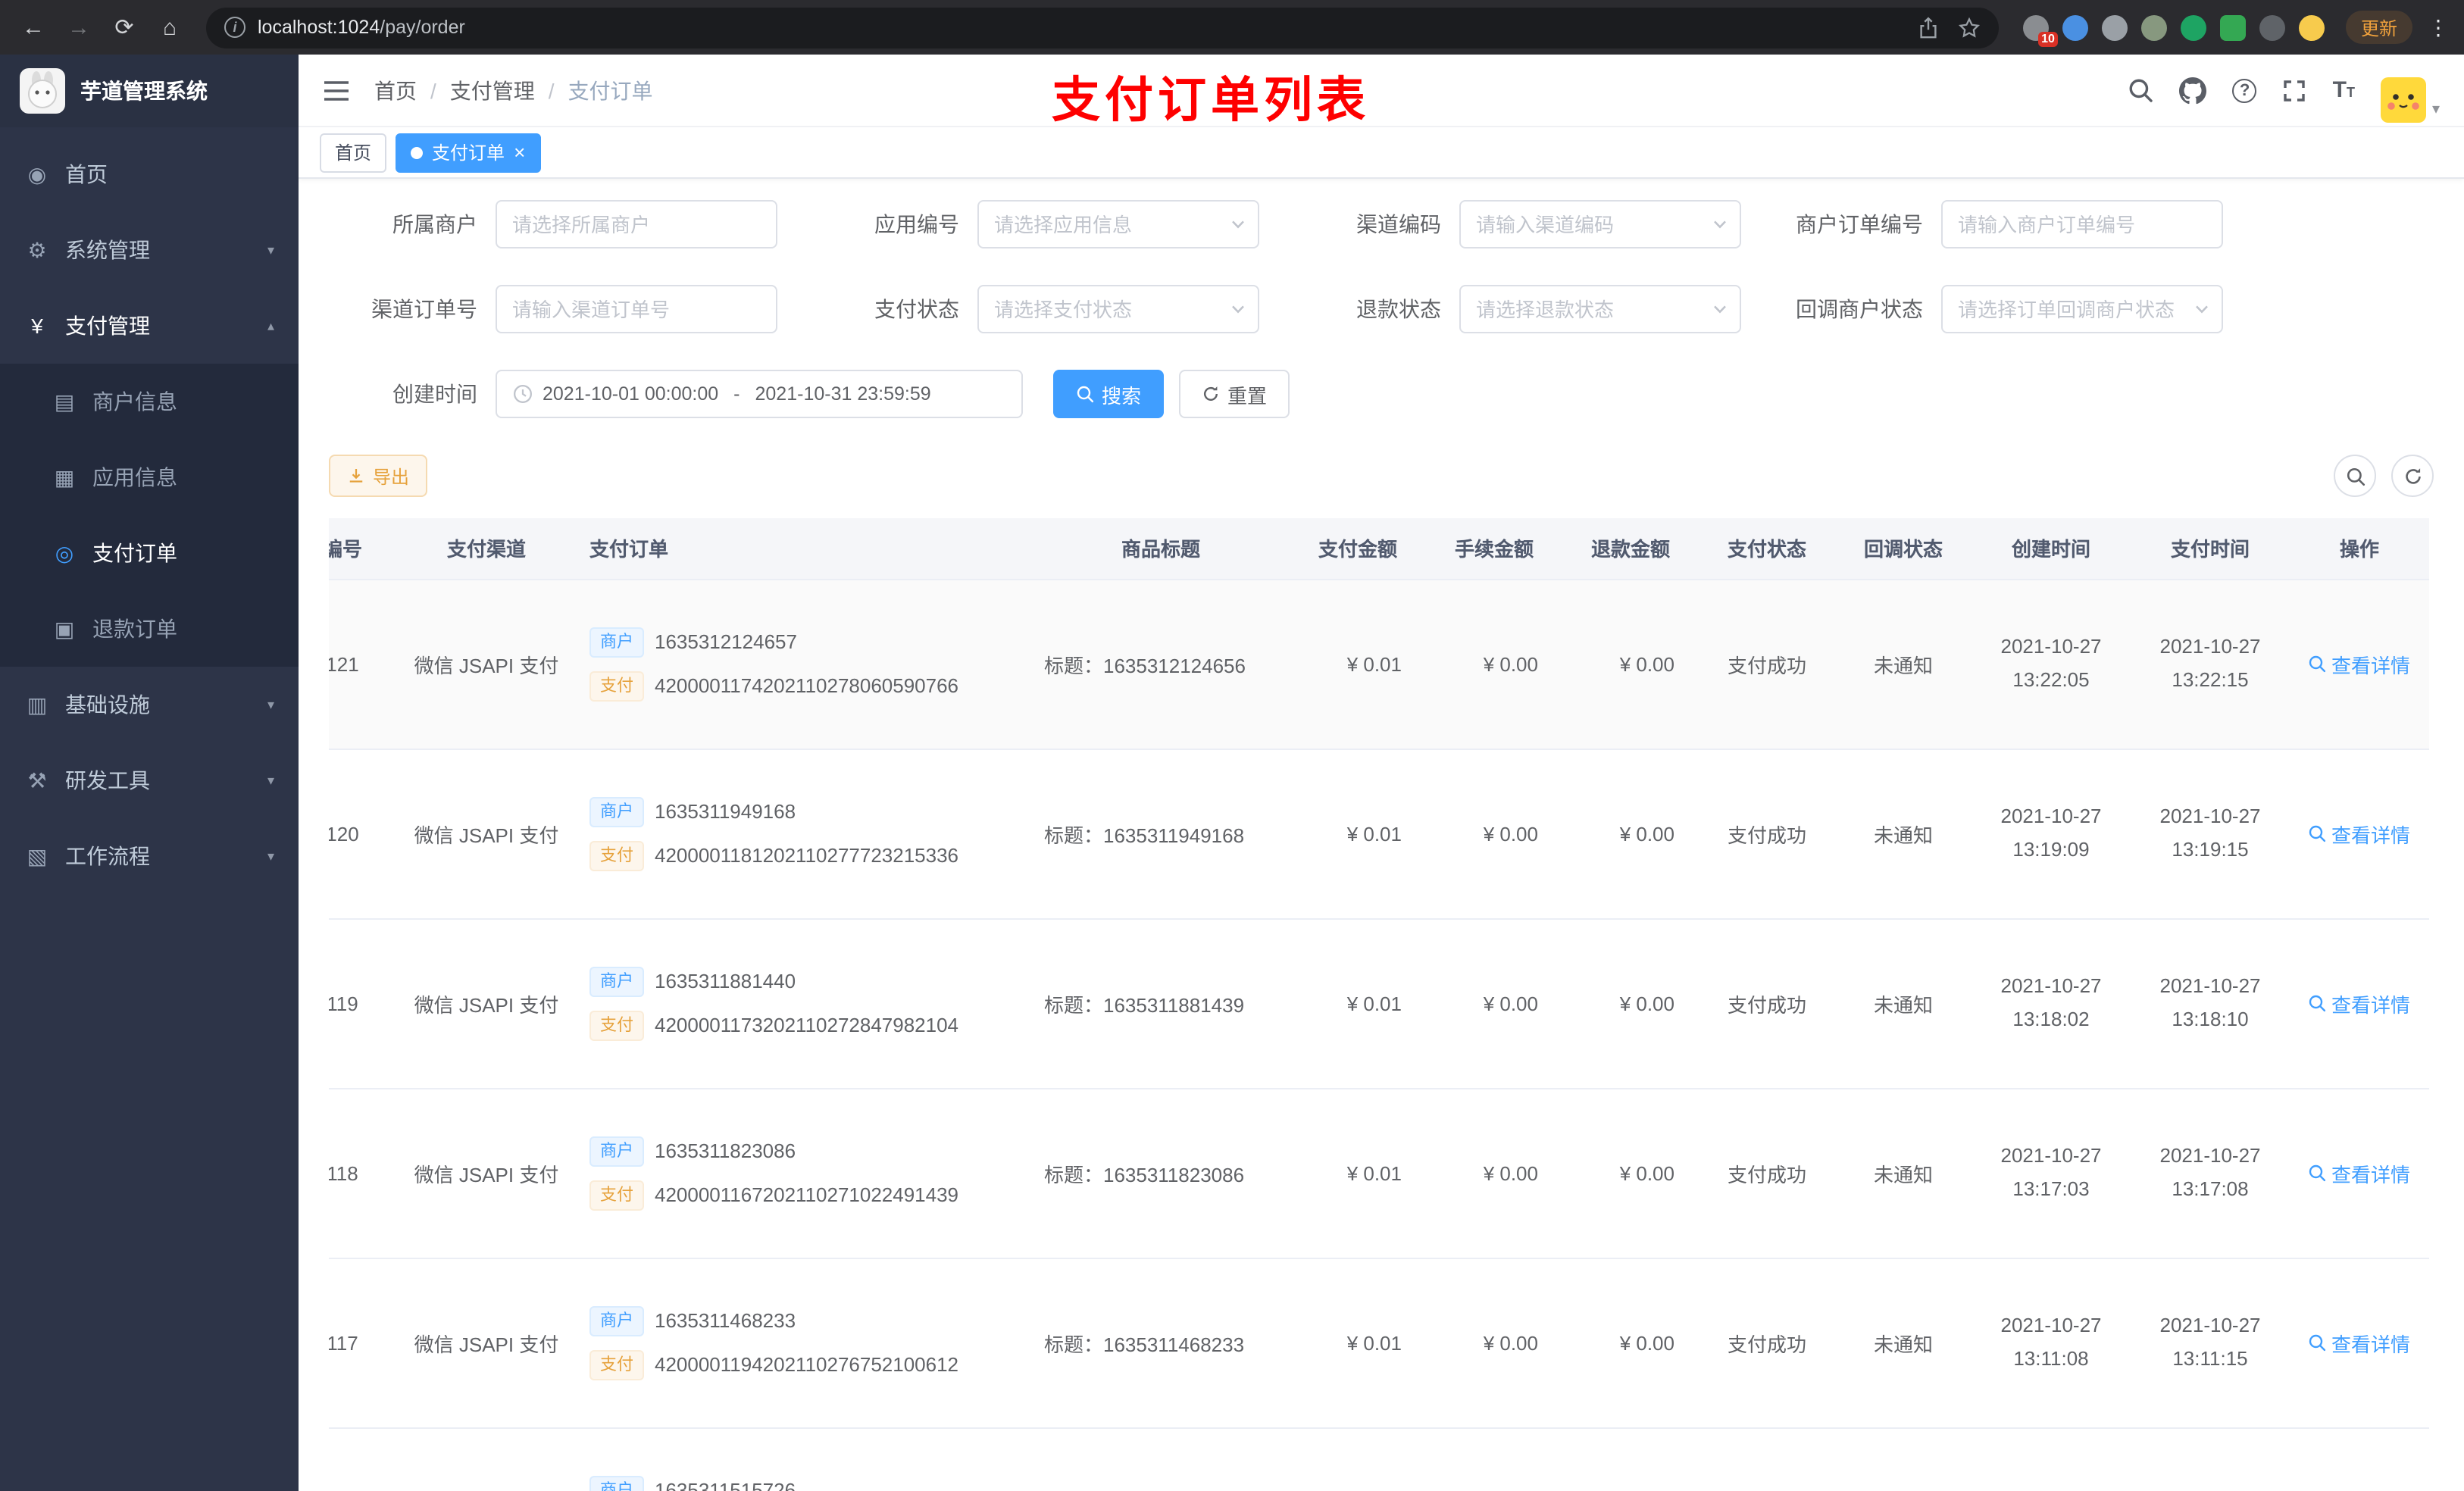 This screenshot has height=1491, width=2464. I want to click on bookmark-star-icon, so click(1969, 27).